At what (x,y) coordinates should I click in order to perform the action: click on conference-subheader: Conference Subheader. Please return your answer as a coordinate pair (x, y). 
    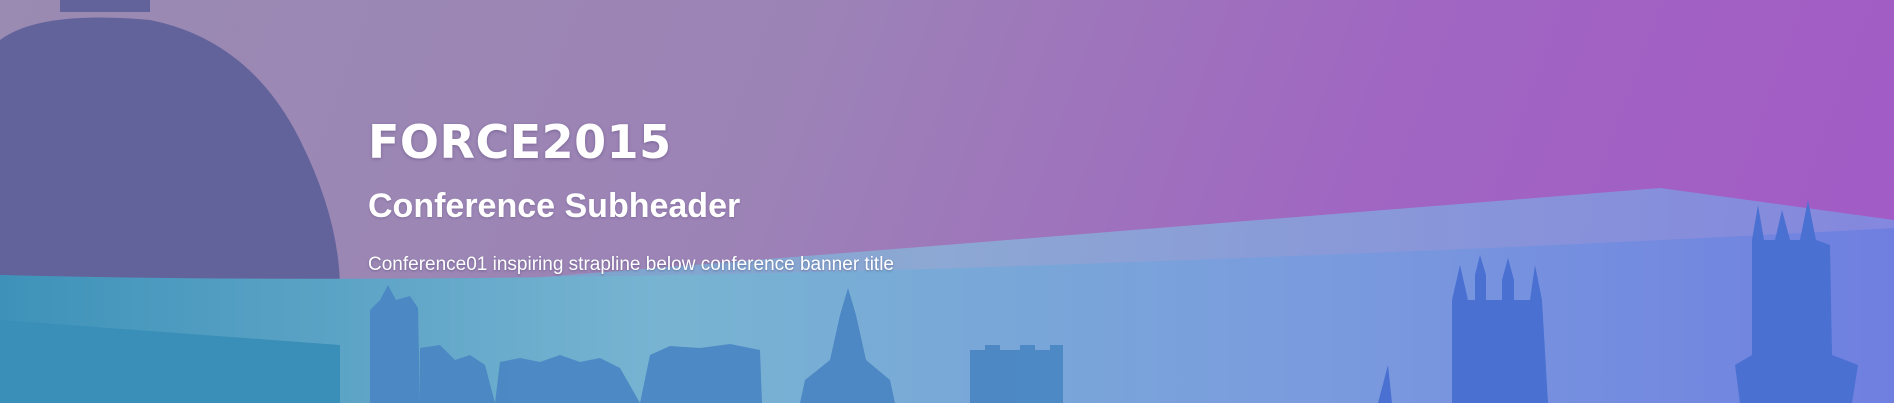
    Looking at the image, I should click on (554, 206).